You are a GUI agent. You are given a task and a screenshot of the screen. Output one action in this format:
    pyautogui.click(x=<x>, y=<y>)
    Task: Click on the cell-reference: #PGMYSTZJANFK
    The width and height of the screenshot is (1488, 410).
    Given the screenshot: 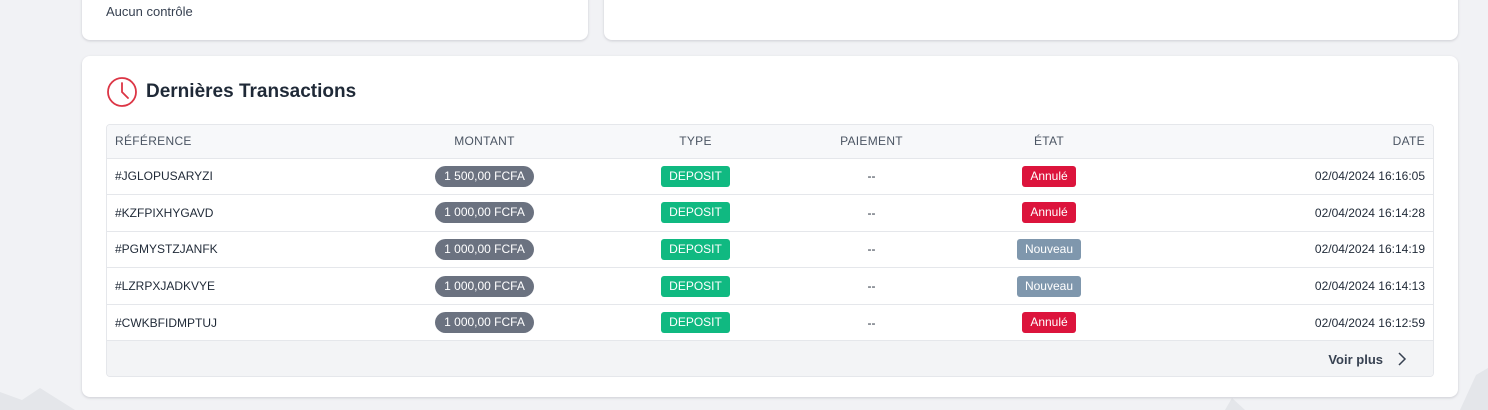 What is the action you would take?
    pyautogui.click(x=229, y=250)
    